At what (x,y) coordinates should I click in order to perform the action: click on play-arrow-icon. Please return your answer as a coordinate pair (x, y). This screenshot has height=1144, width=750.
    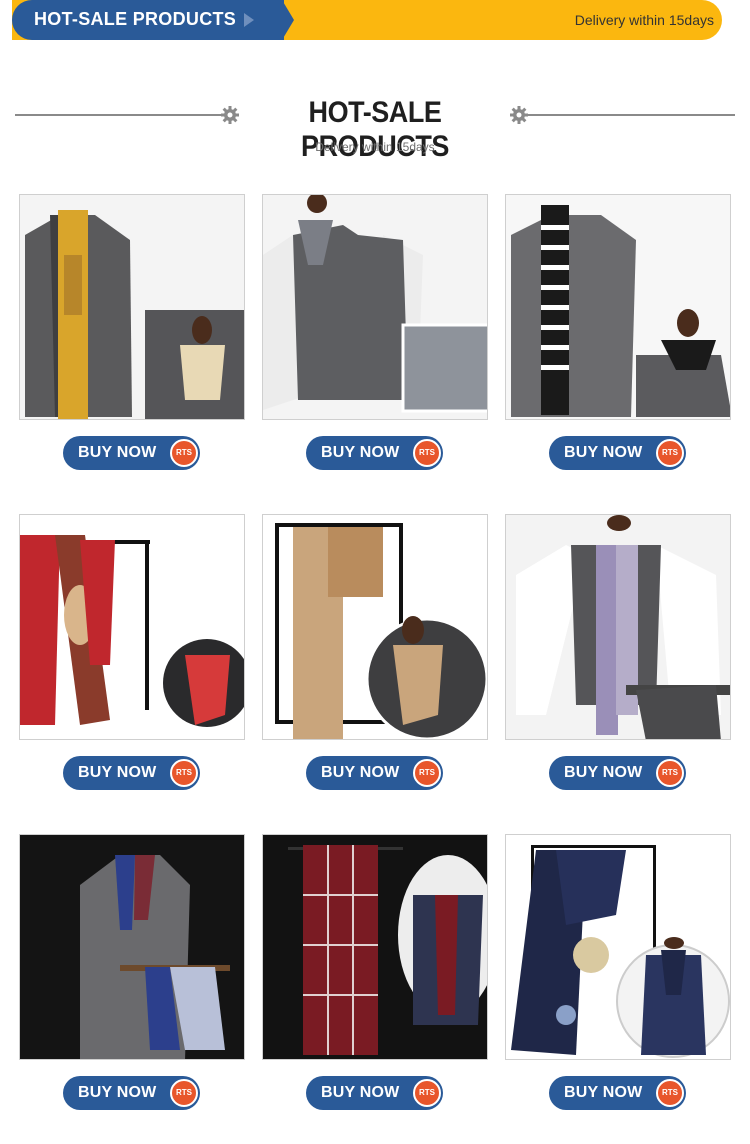
    Looking at the image, I should click on (249, 20).